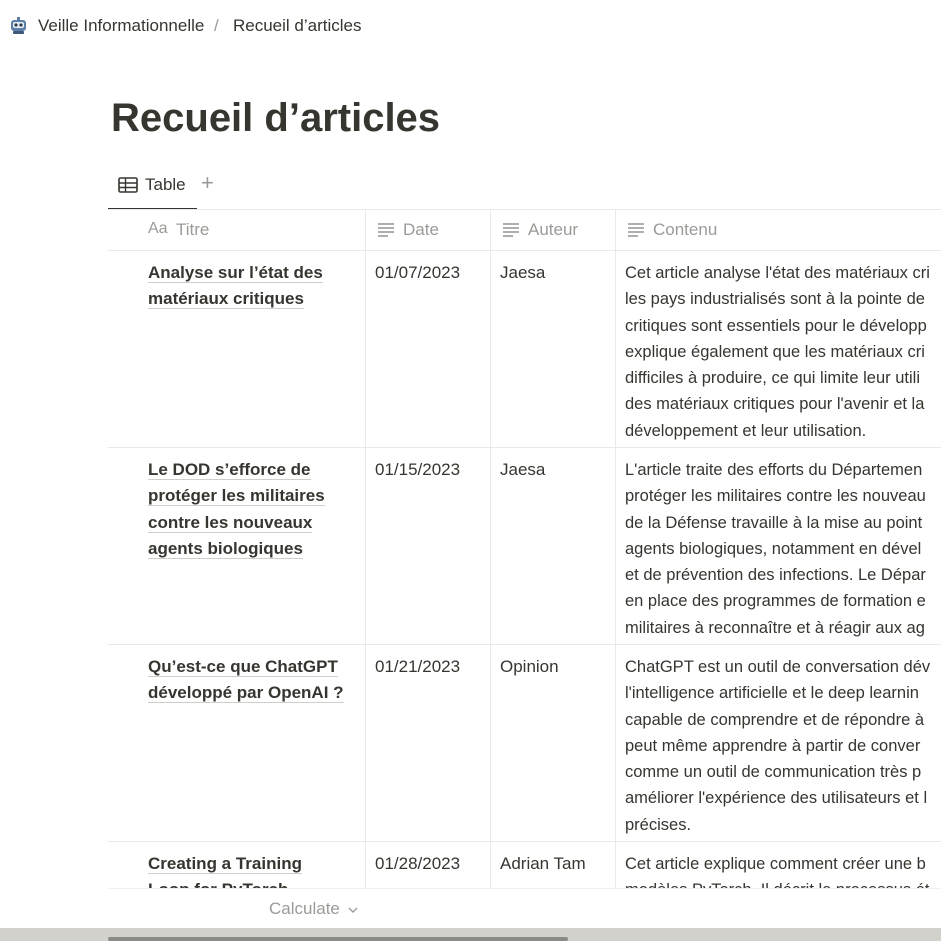 Image resolution: width=941 pixels, height=941 pixels. I want to click on scrollbar-thumb, so click(338, 939).